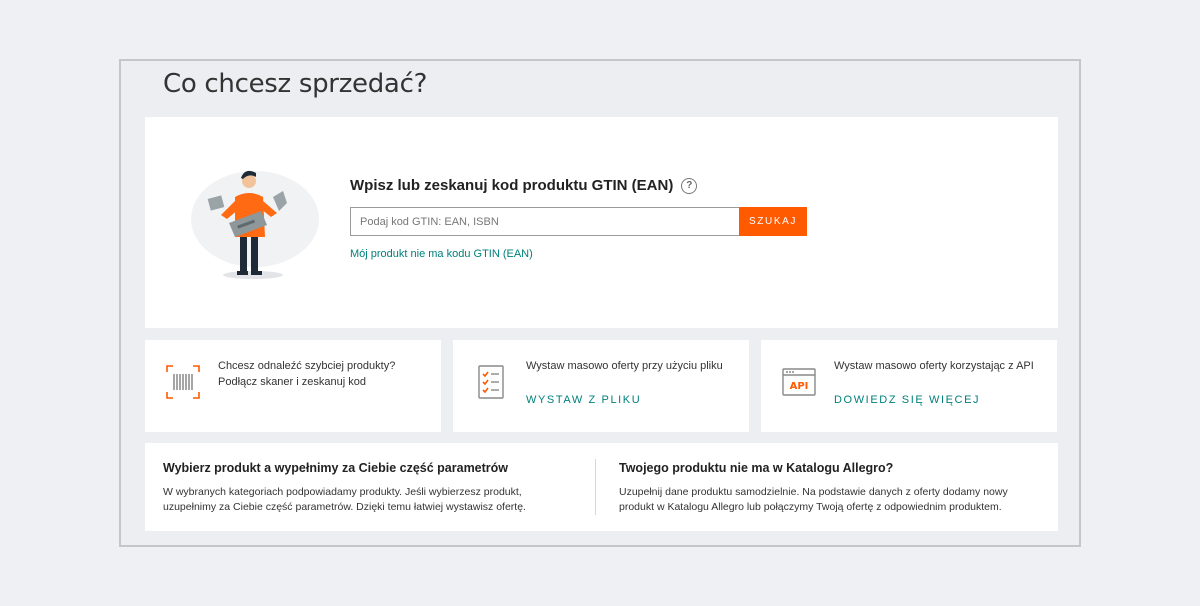  I want to click on gtin-search-input, so click(544, 221).